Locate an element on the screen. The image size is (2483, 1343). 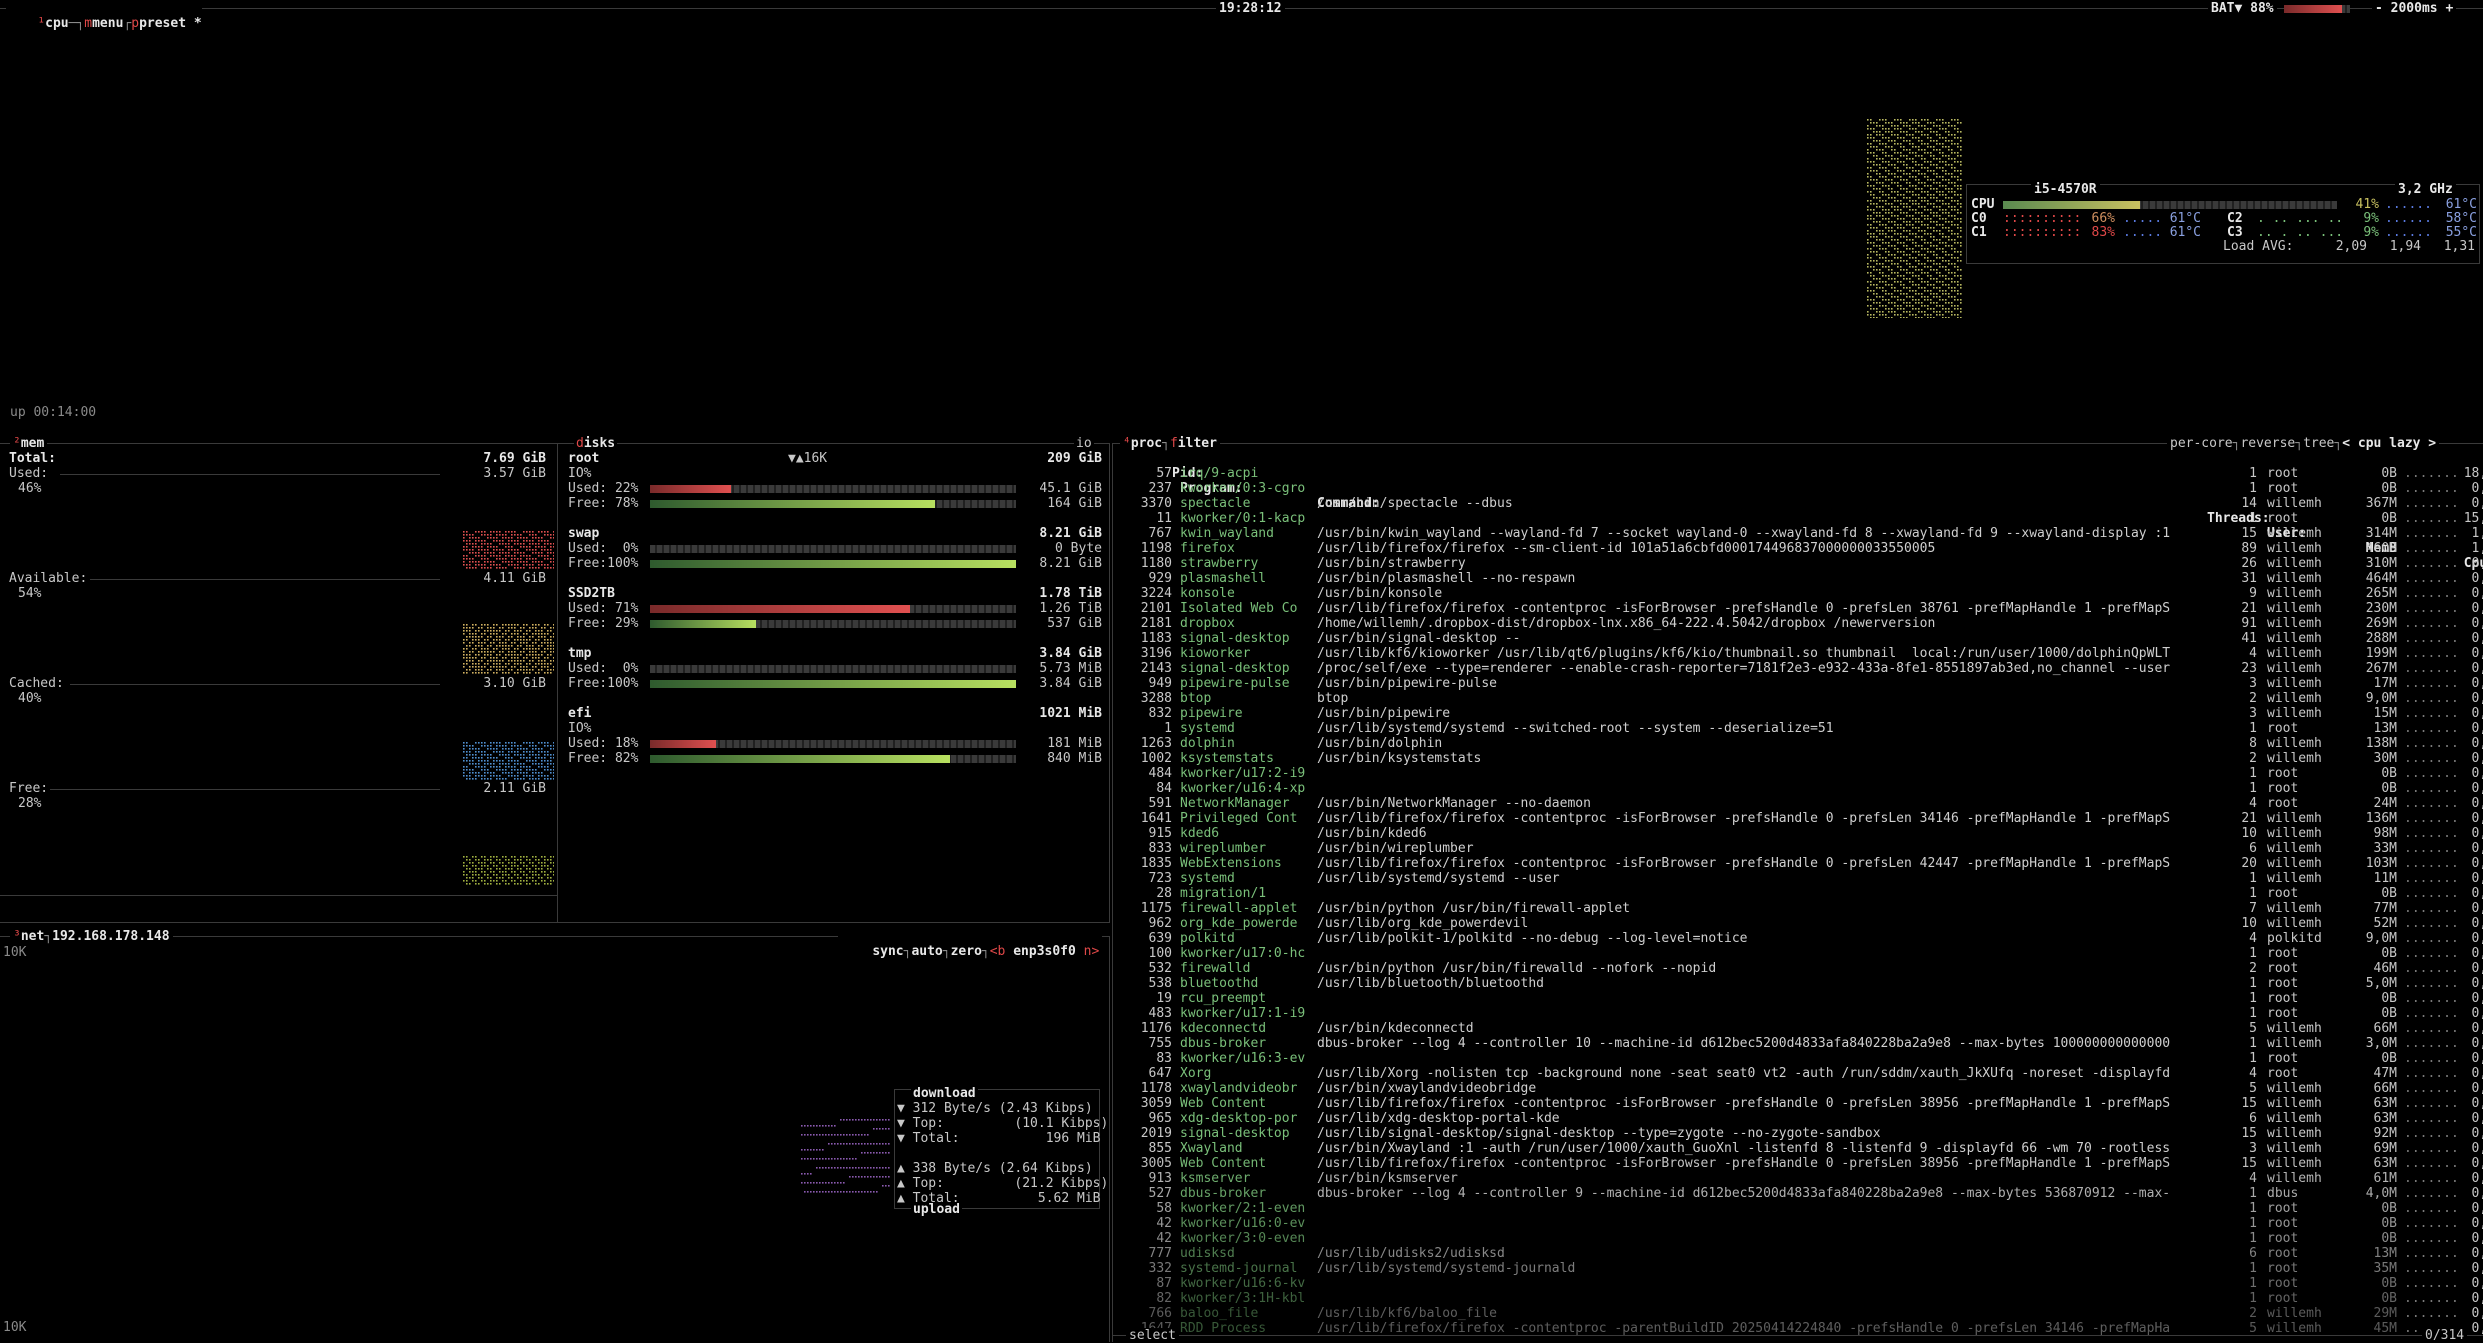
cell-pid: 915 is located at coordinates (1160, 833).